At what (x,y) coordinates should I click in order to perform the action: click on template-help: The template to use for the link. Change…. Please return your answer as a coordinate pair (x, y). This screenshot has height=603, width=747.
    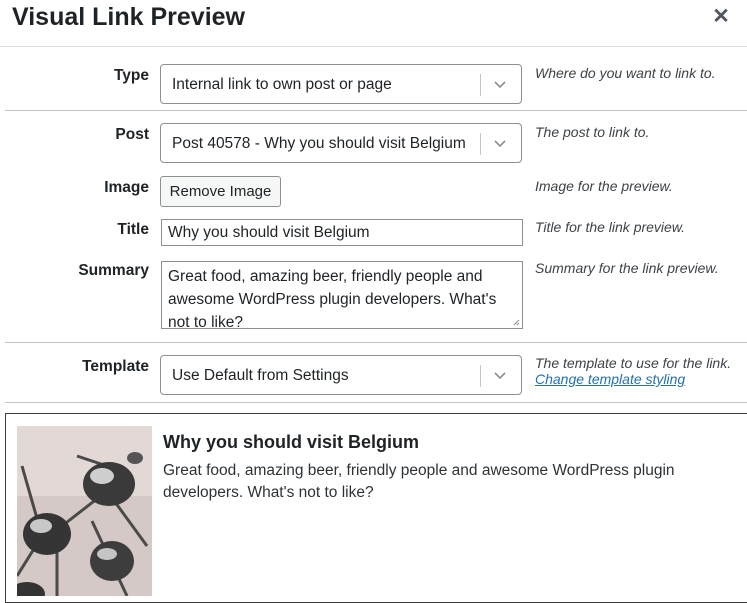
    Looking at the image, I should click on (633, 371).